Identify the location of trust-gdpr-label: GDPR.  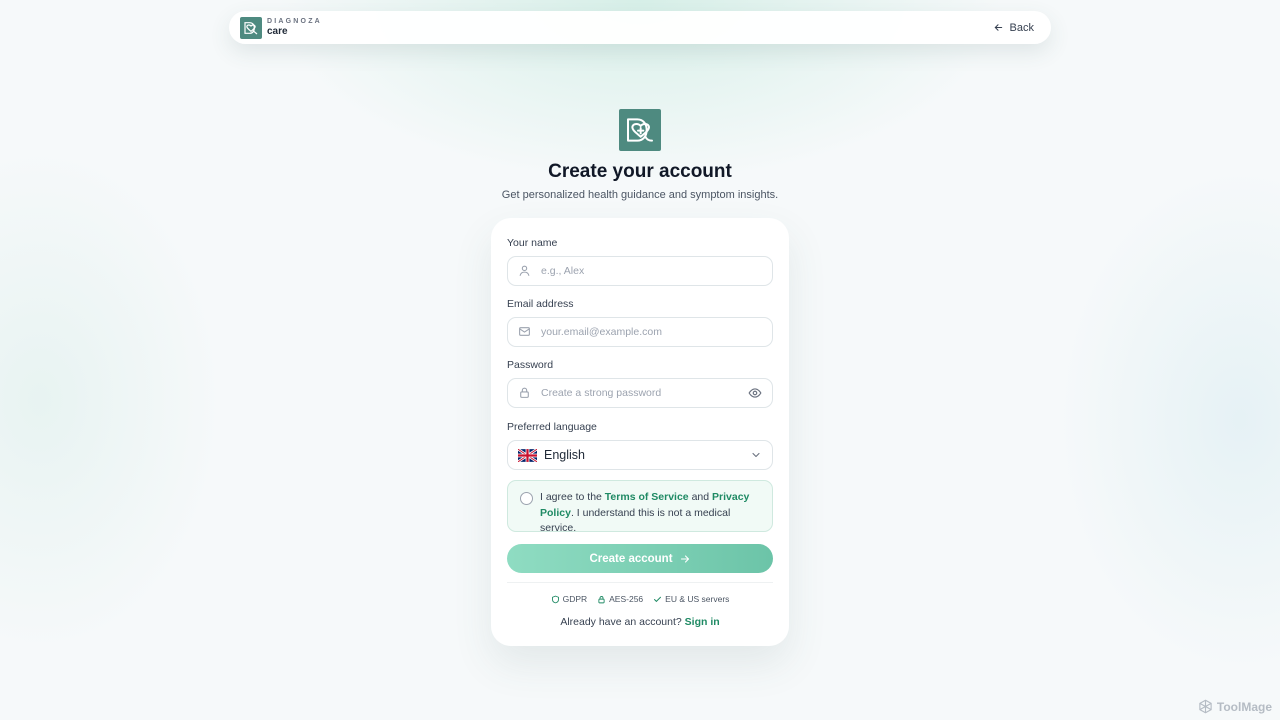
(575, 599).